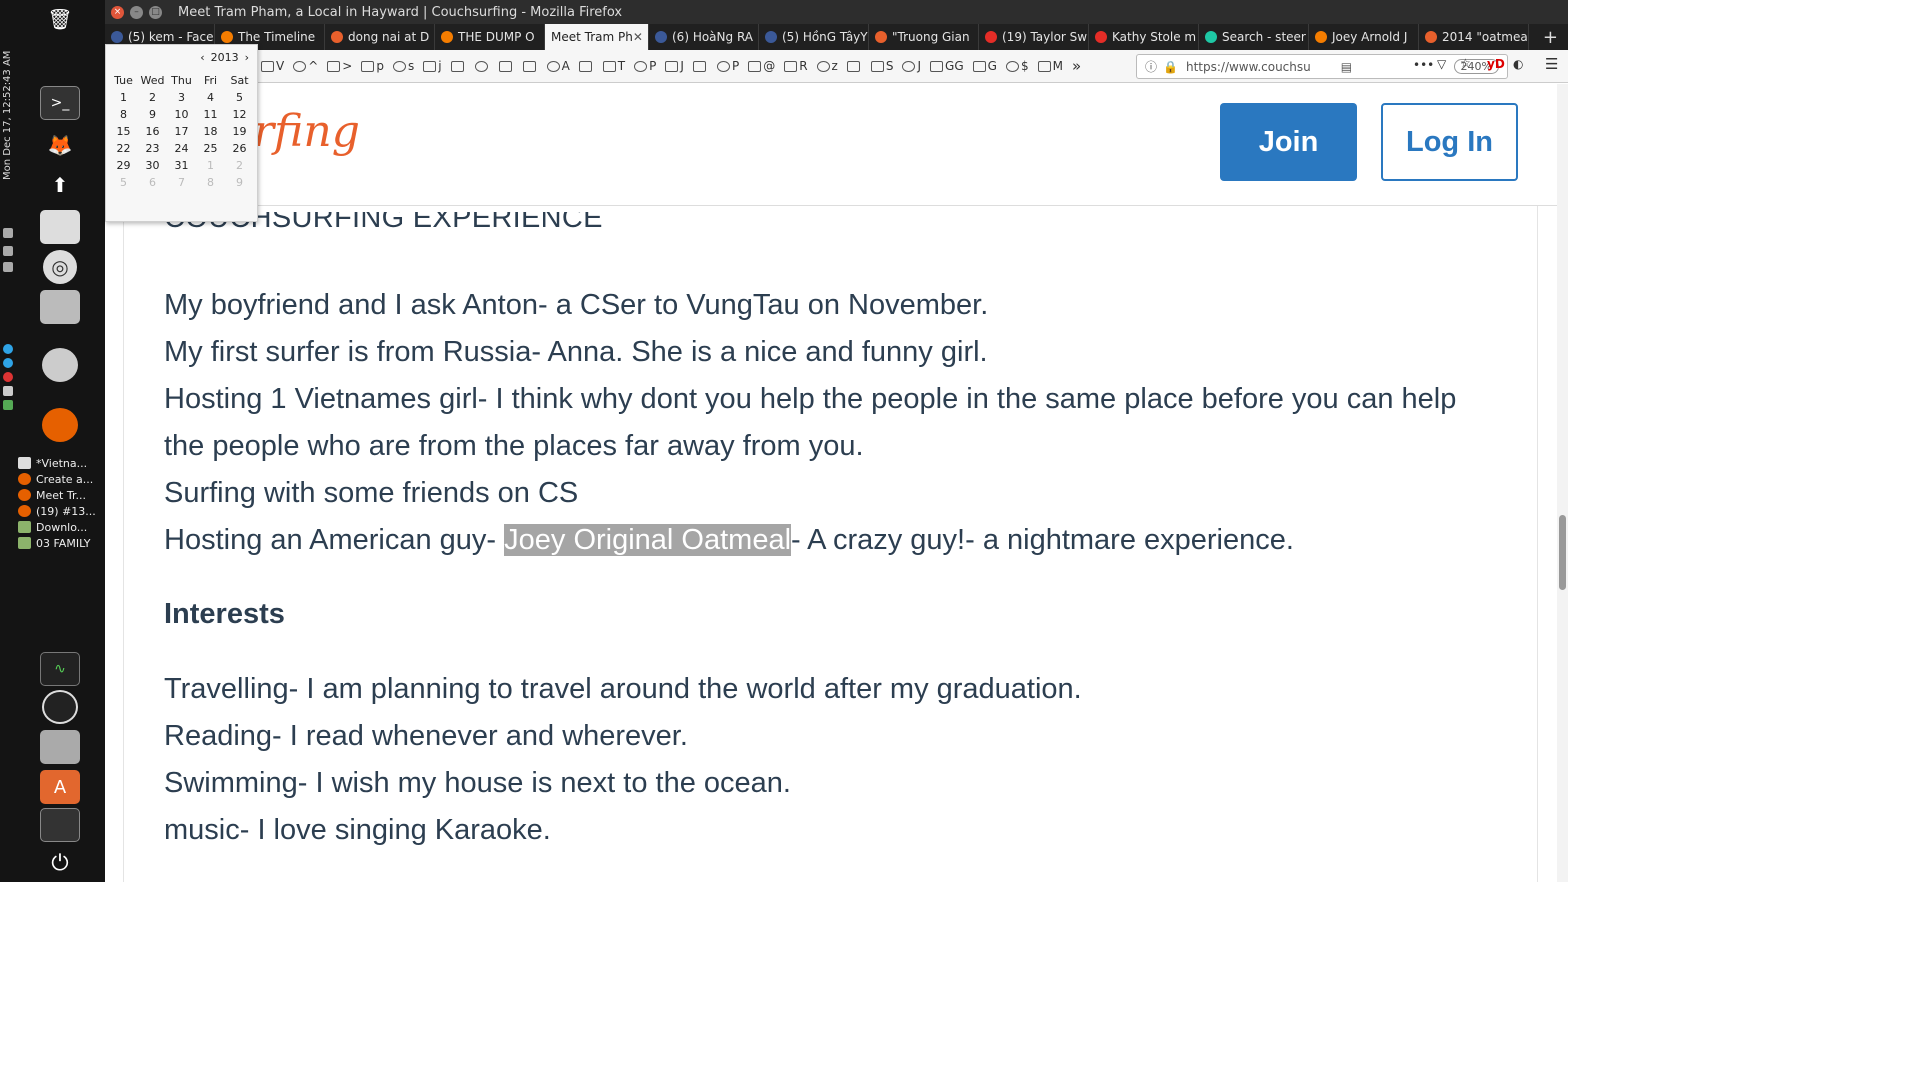  Describe the element at coordinates (60, 669) in the screenshot. I see `system-monitor-icon: ∿` at that location.